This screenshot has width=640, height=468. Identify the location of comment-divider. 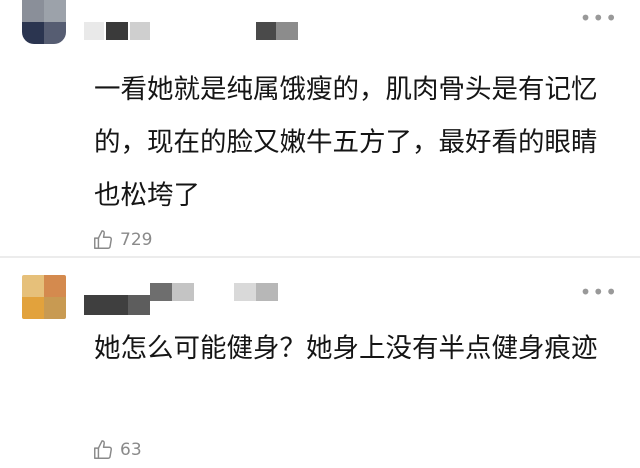
(320, 257).